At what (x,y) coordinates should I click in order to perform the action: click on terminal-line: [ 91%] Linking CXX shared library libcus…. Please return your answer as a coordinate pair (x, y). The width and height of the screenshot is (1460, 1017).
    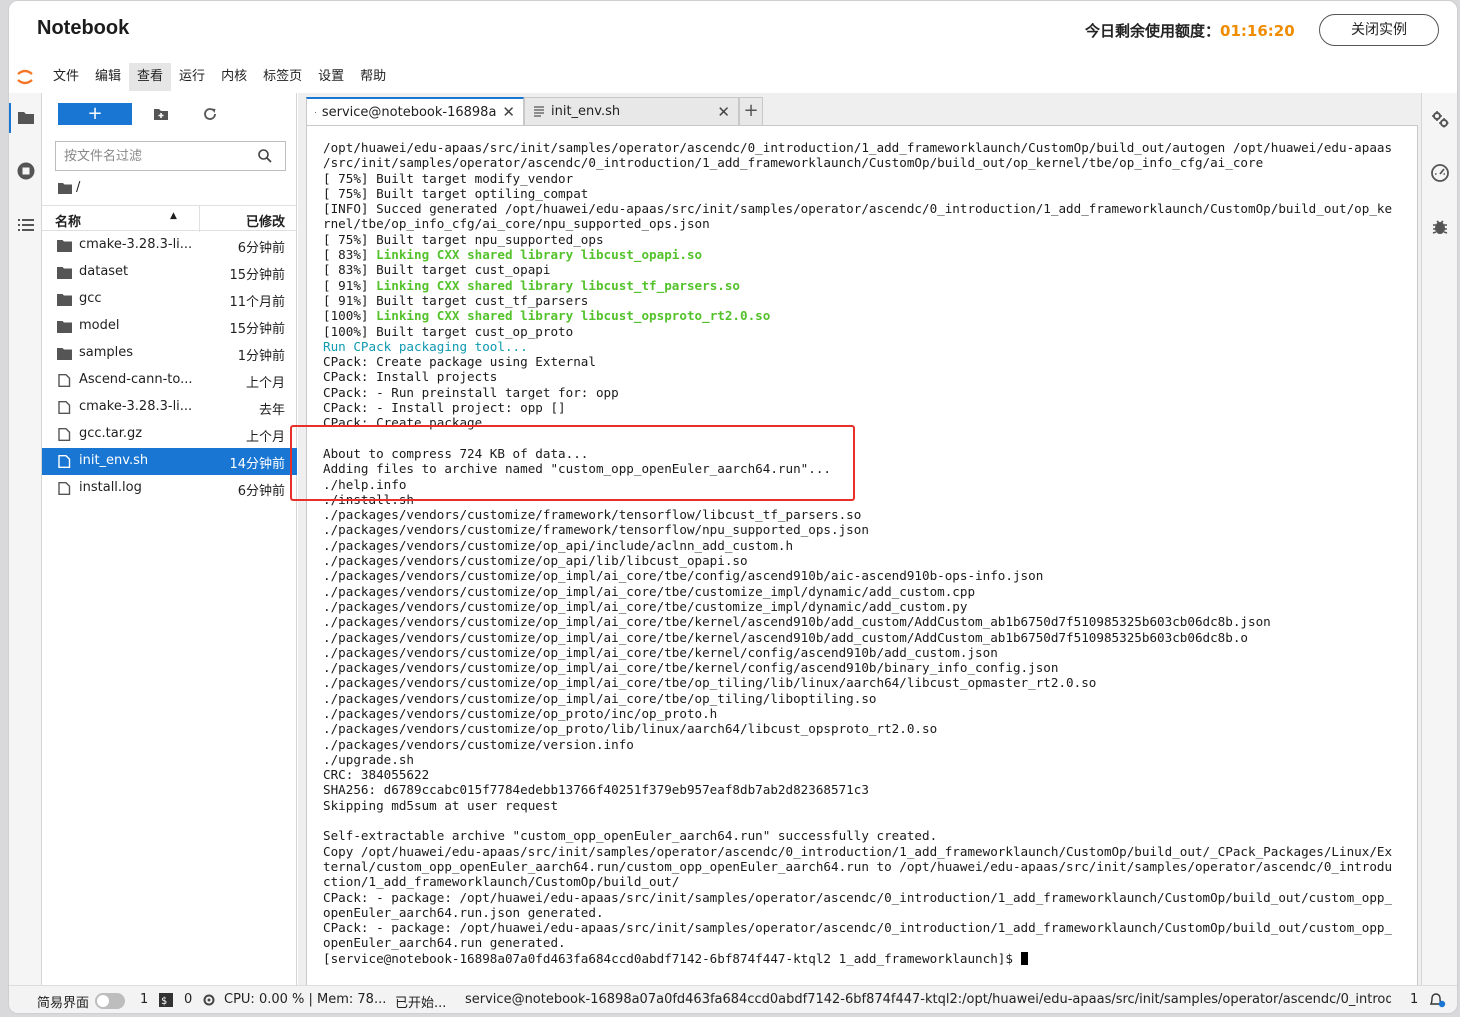
    Looking at the image, I should click on (532, 285).